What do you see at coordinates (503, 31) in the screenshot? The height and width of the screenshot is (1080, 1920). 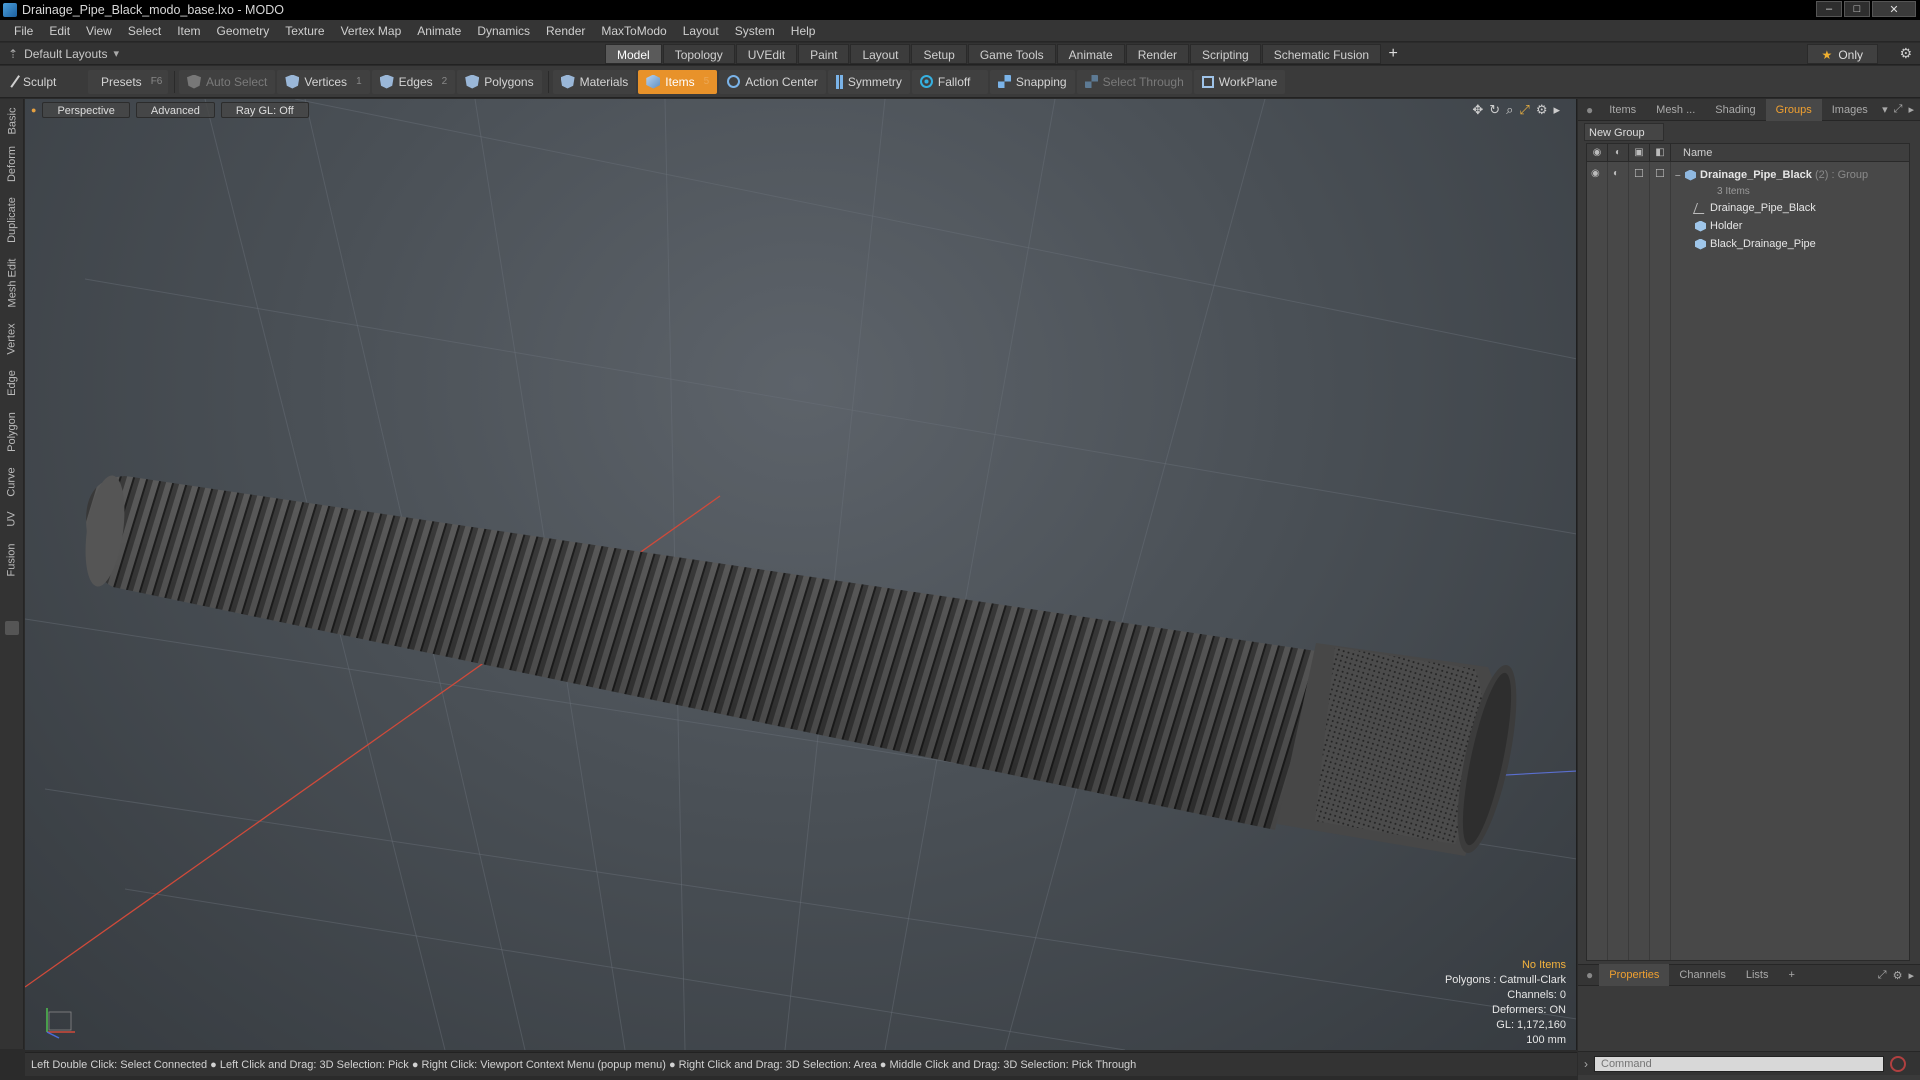 I see `menu-dynamics: Dynamics` at bounding box center [503, 31].